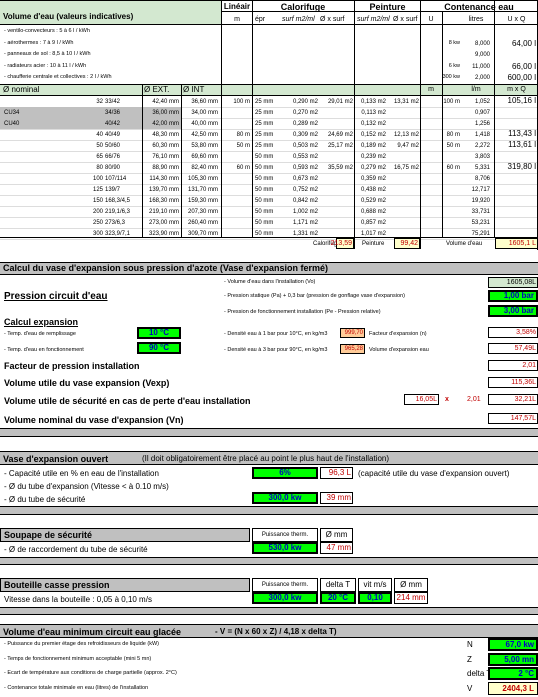  What do you see at coordinates (440, 146) in the screenshot?
I see `pipe-u: 50 m` at bounding box center [440, 146].